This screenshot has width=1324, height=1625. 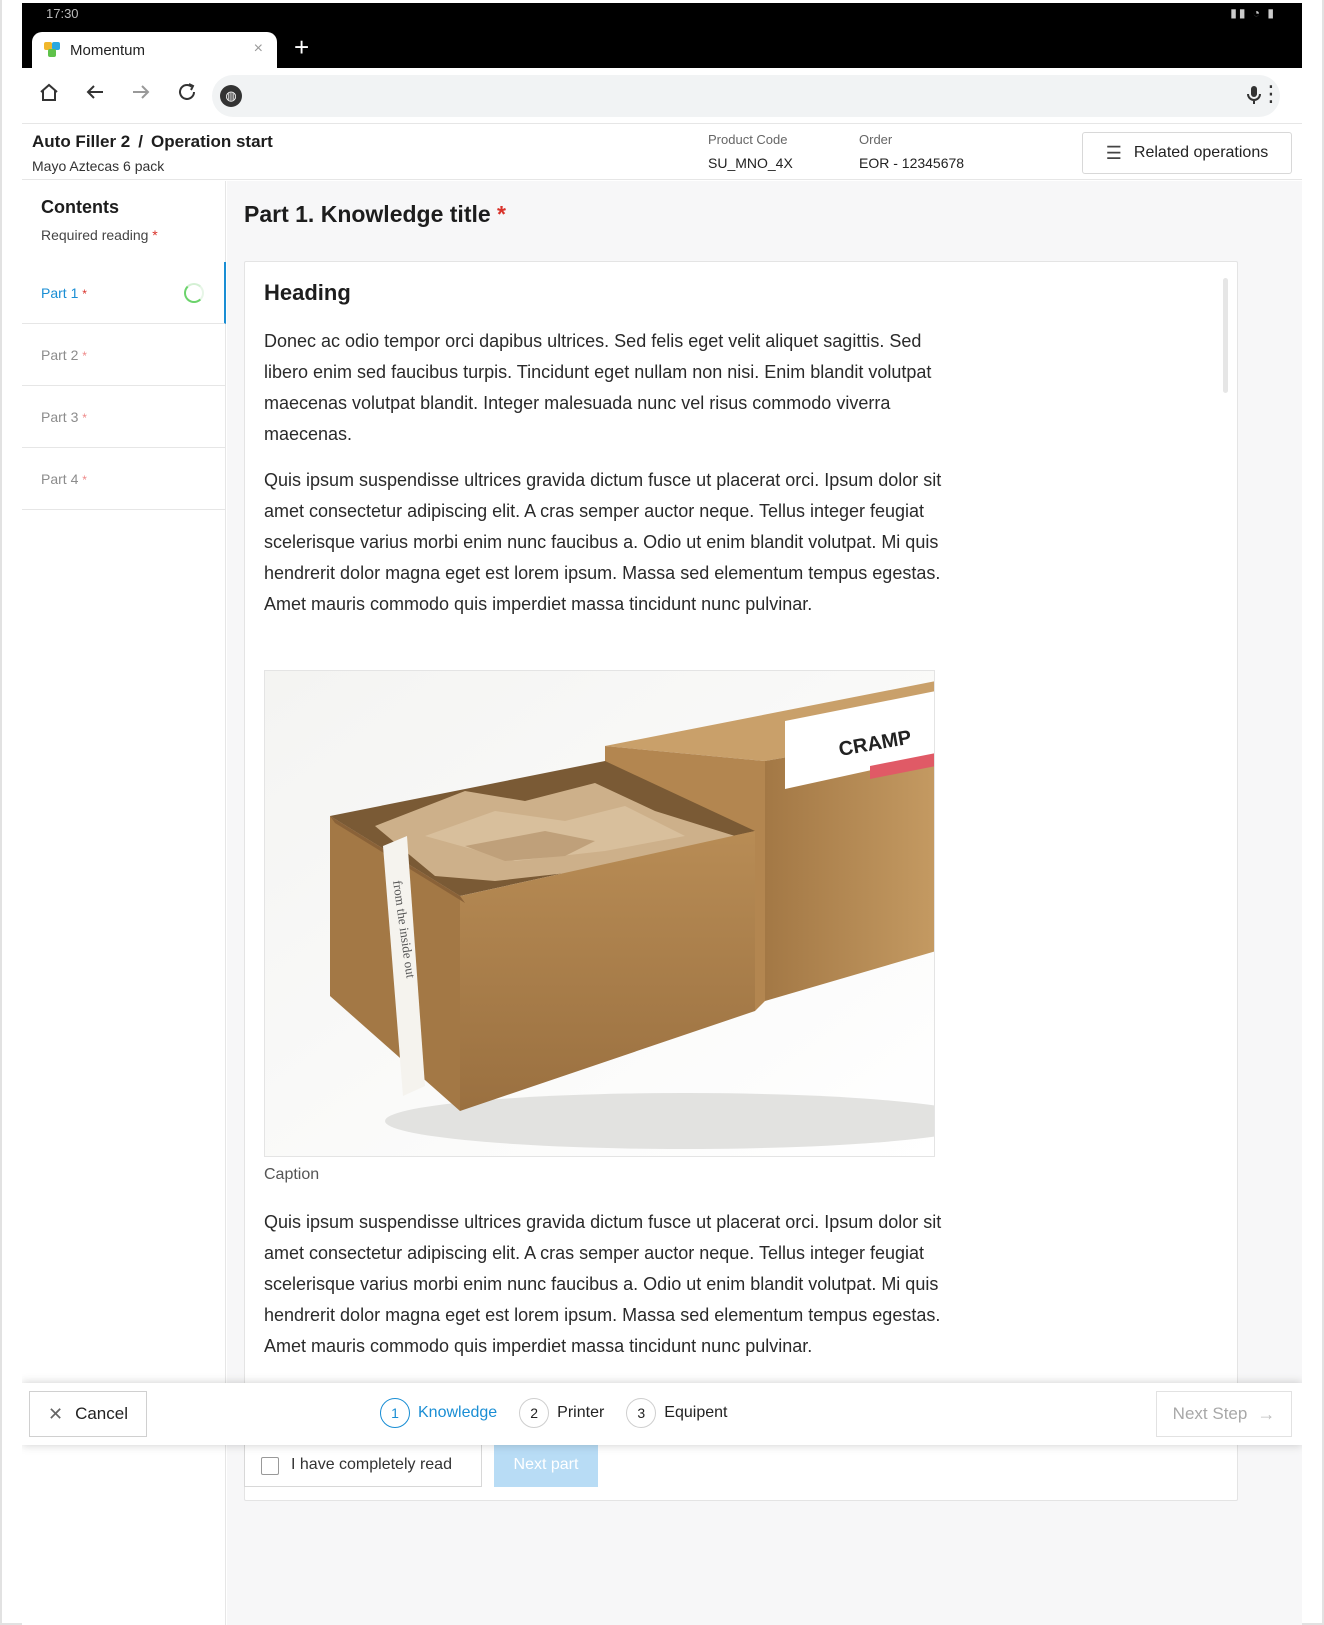 What do you see at coordinates (911, 151) in the screenshot?
I see `order-block: Order EOR - 12345678` at bounding box center [911, 151].